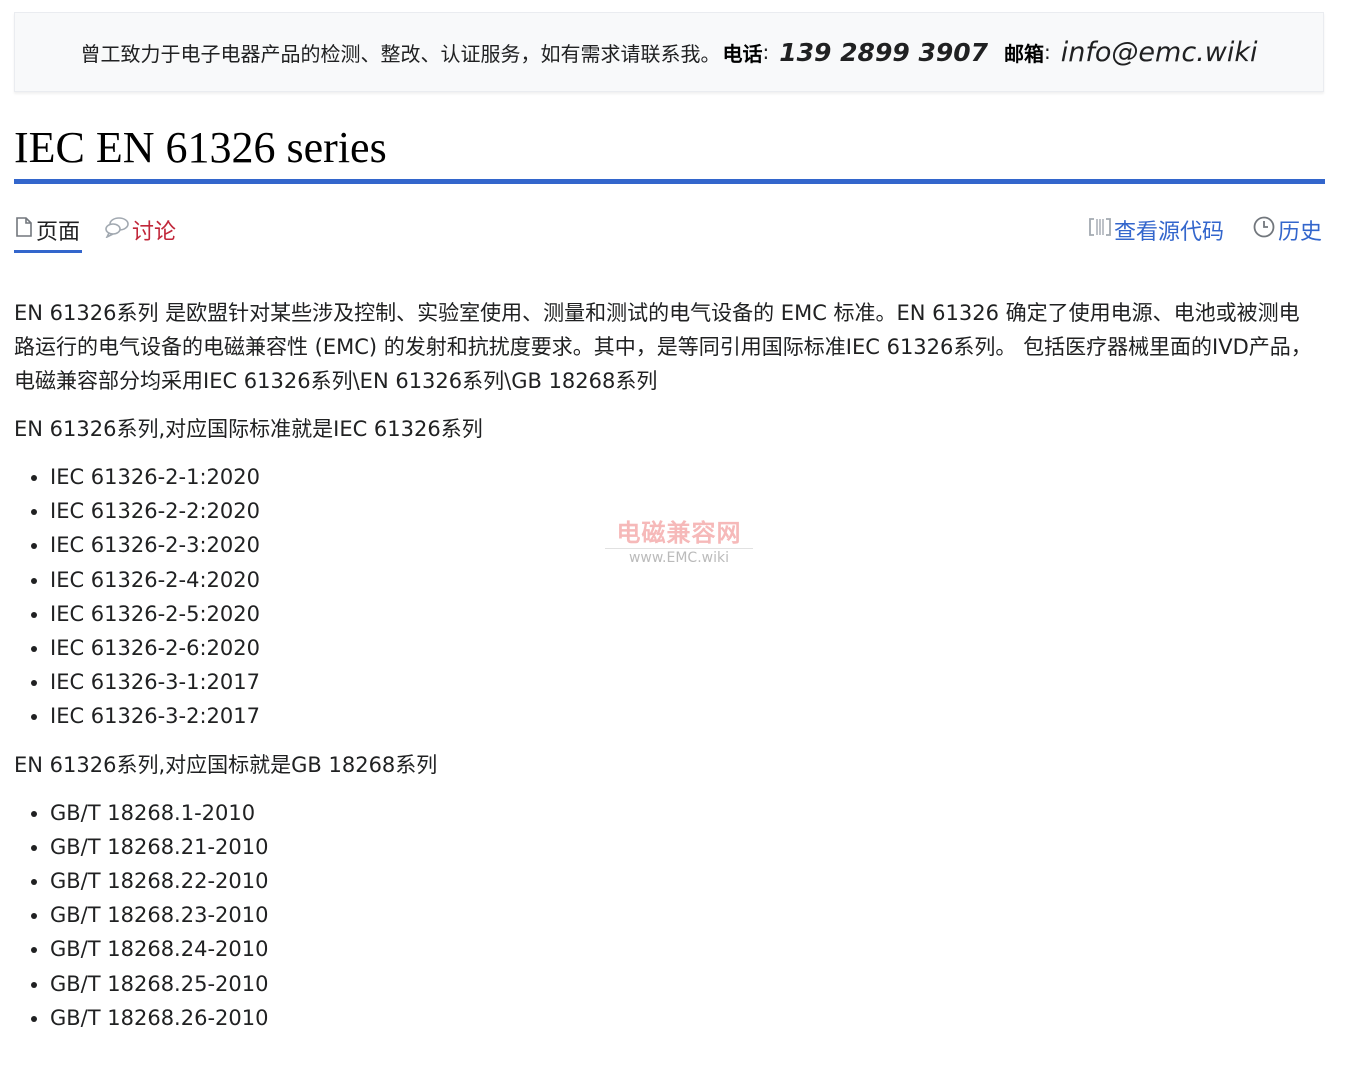 This screenshot has height=1086, width=1357. I want to click on list-item: IEC 61326-2-2:2020, so click(682, 511).